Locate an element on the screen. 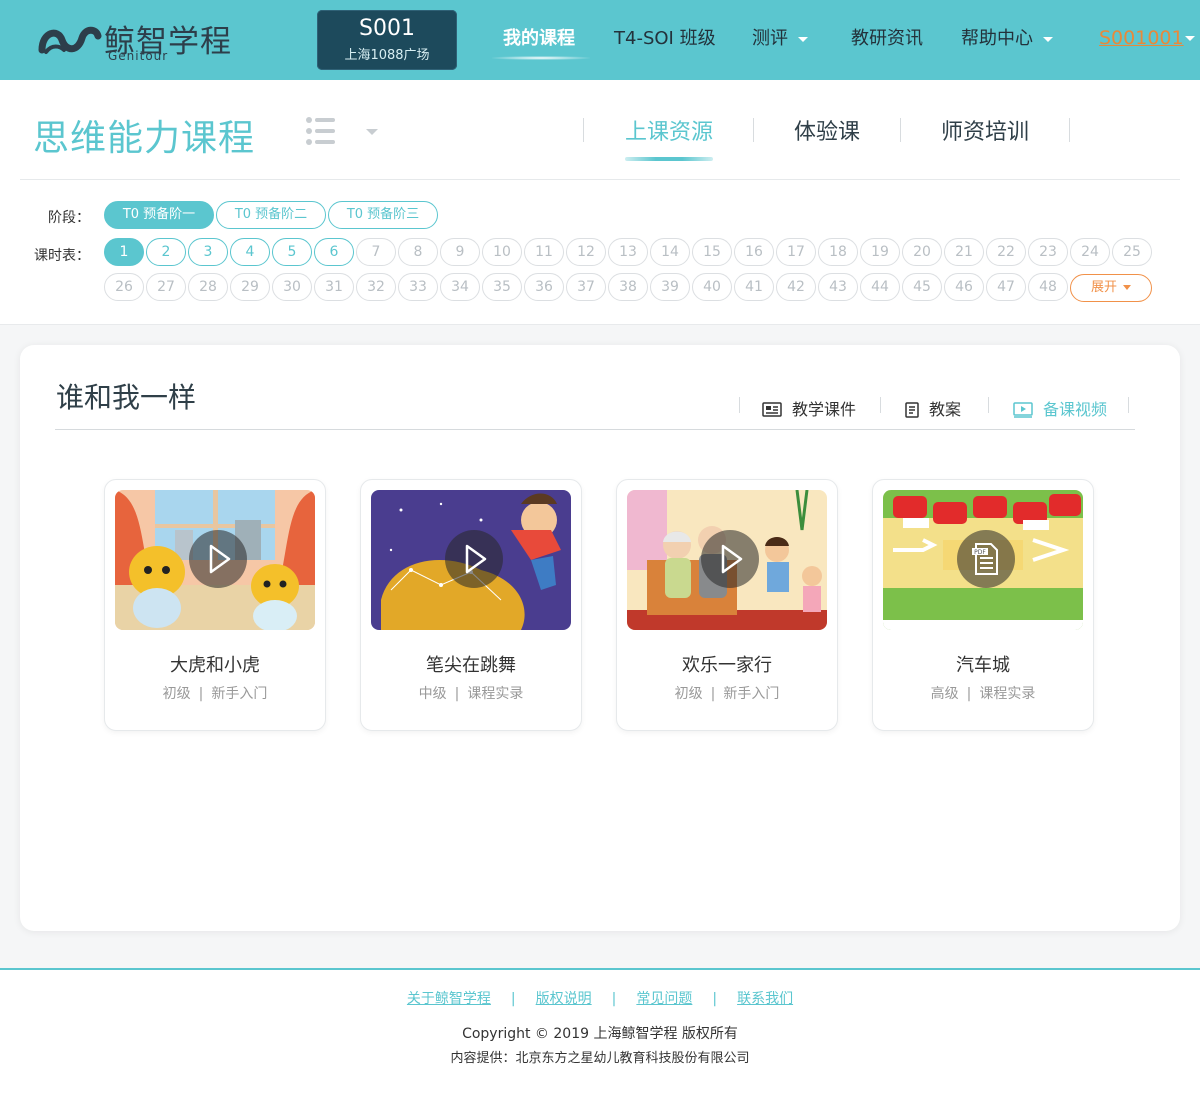 The height and width of the screenshot is (1107, 1200). card-level: 高级 is located at coordinates (944, 694).